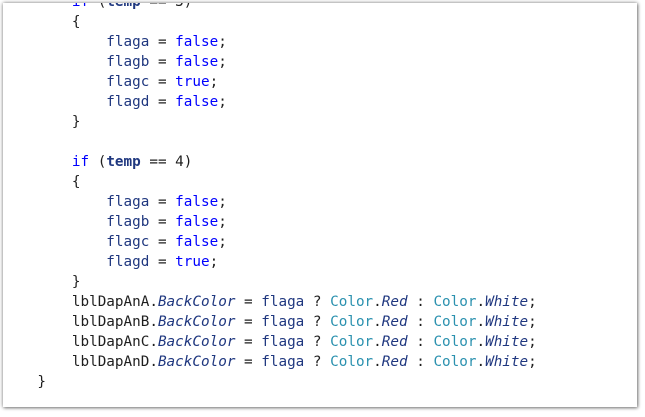  Describe the element at coordinates (42, 282) in the screenshot. I see `code-token: }` at that location.